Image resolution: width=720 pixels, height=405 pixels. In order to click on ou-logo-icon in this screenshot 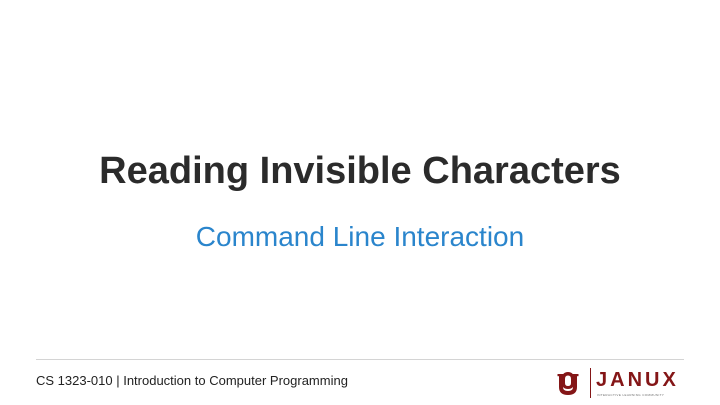, I will do `click(568, 383)`.